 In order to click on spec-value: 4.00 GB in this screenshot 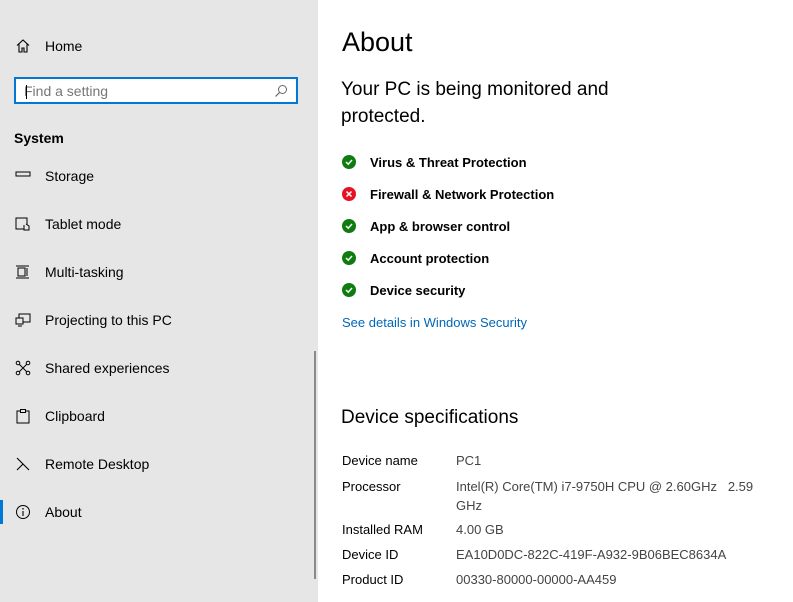, I will do `click(480, 529)`.